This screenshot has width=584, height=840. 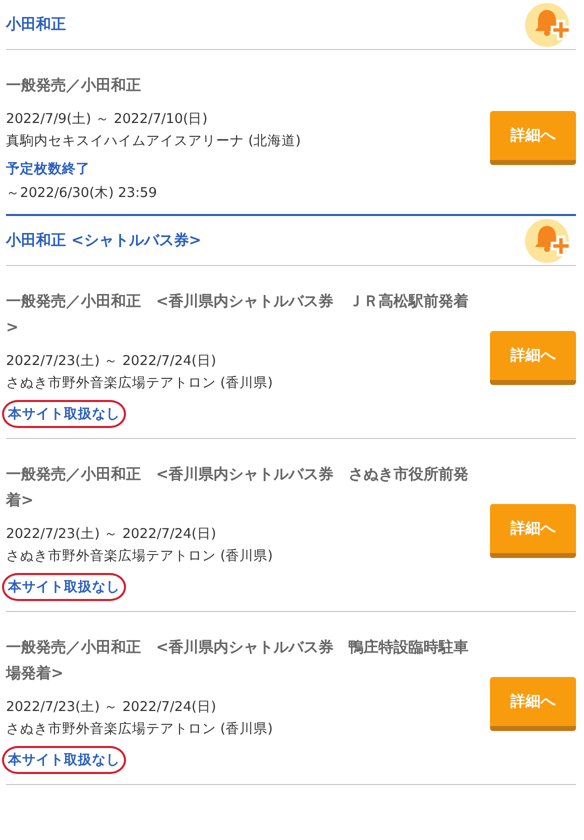 I want to click on event-title: 一般発売／小田和正 <香川県内シャトルバス券 ＪＲ高松駅前発着>, so click(x=238, y=314).